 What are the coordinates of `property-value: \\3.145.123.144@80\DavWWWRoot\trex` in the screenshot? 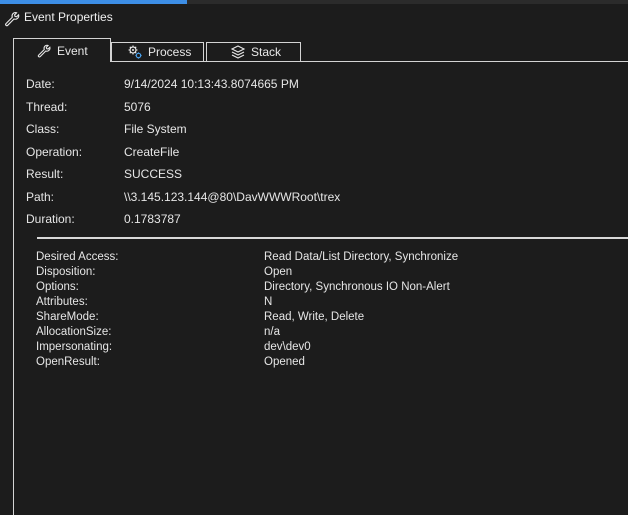 It's located at (232, 197).